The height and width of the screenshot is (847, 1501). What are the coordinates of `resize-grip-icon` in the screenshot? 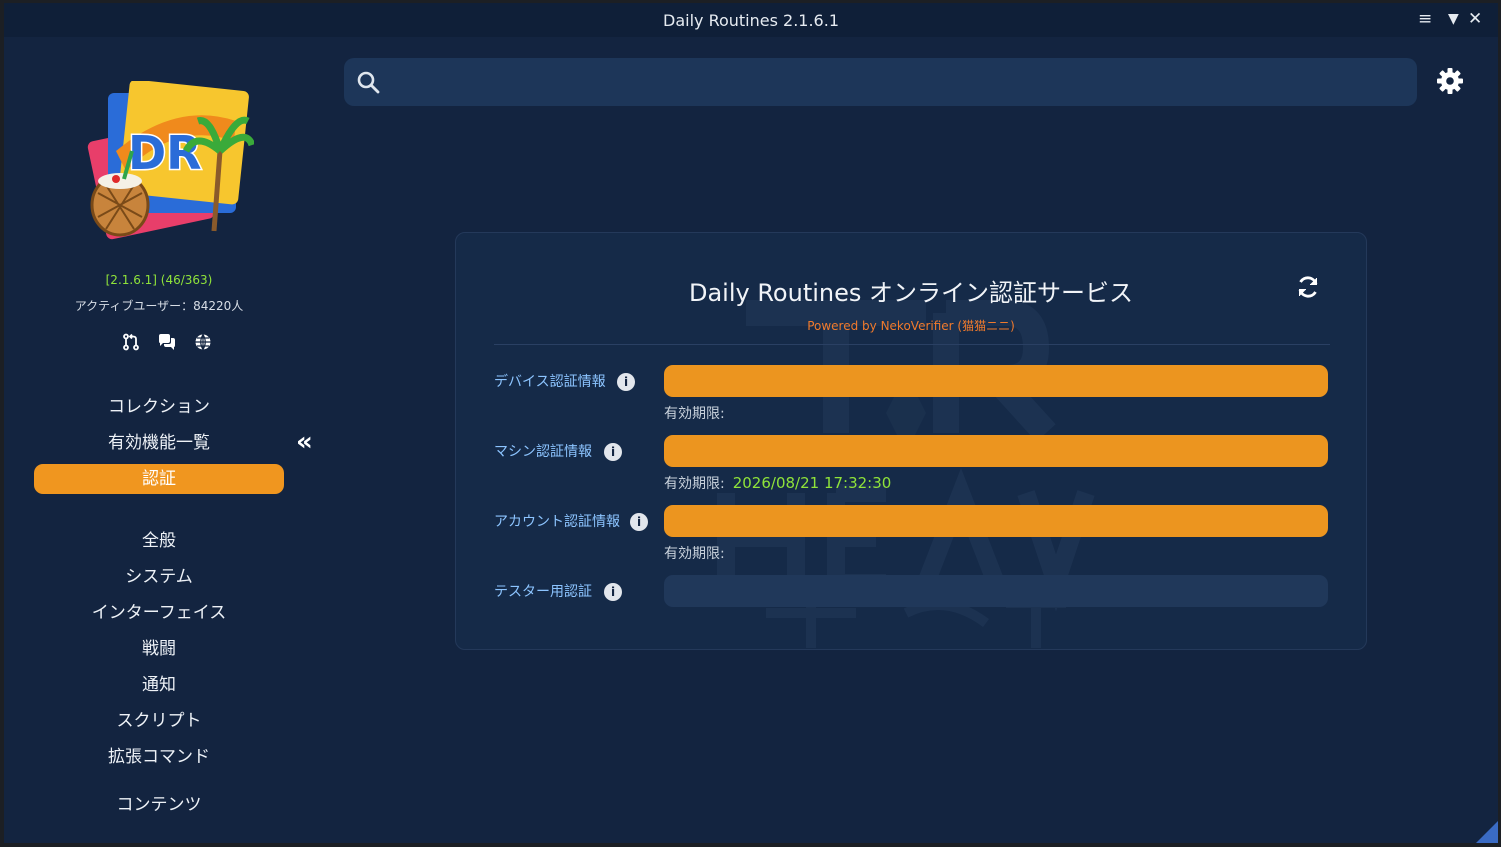 It's located at (1487, 832).